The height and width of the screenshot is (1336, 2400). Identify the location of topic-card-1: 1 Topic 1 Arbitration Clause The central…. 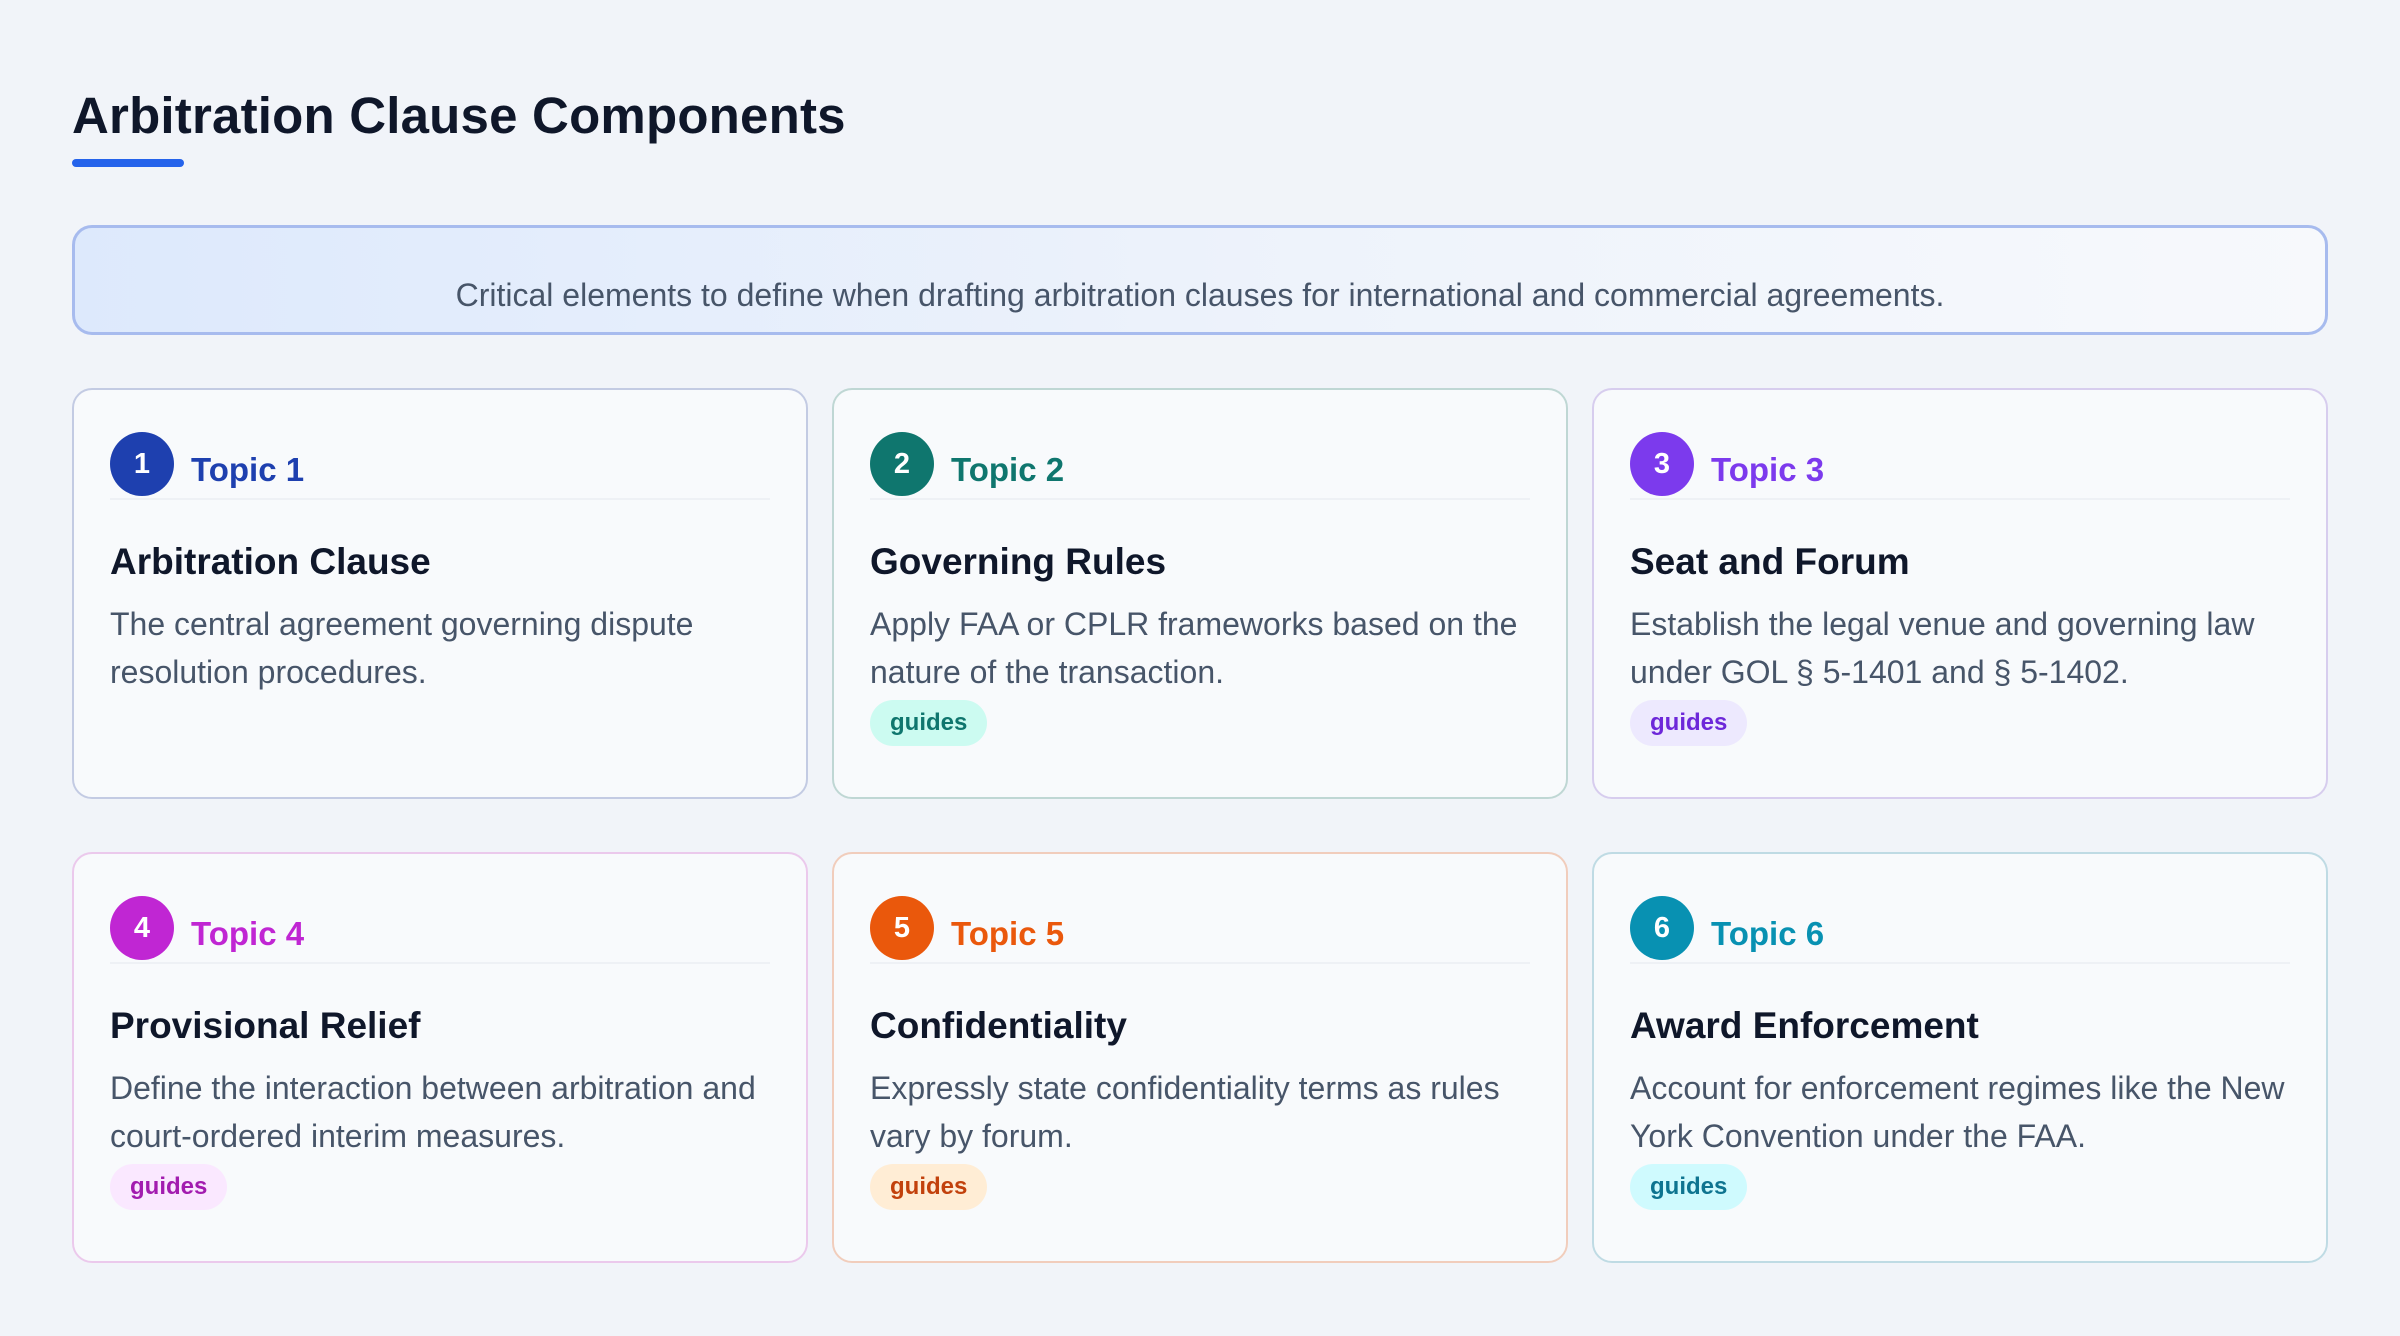
(440, 593).